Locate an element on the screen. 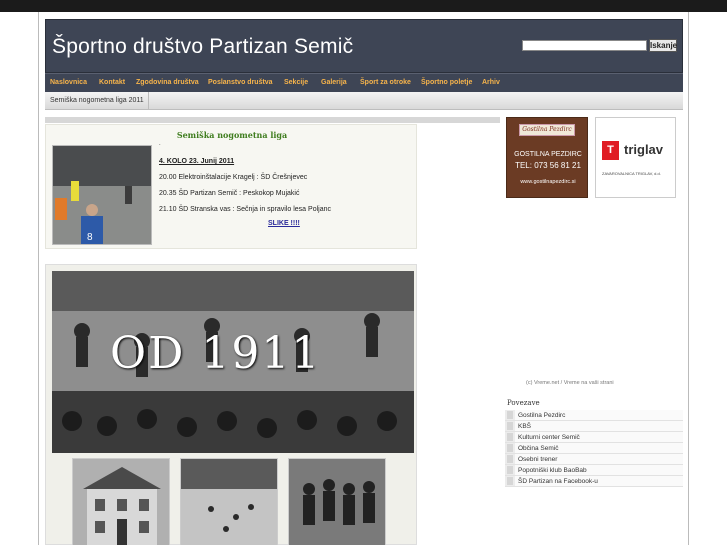  link-item-kulturni-center: Kulturni center Semič is located at coordinates (594, 437).